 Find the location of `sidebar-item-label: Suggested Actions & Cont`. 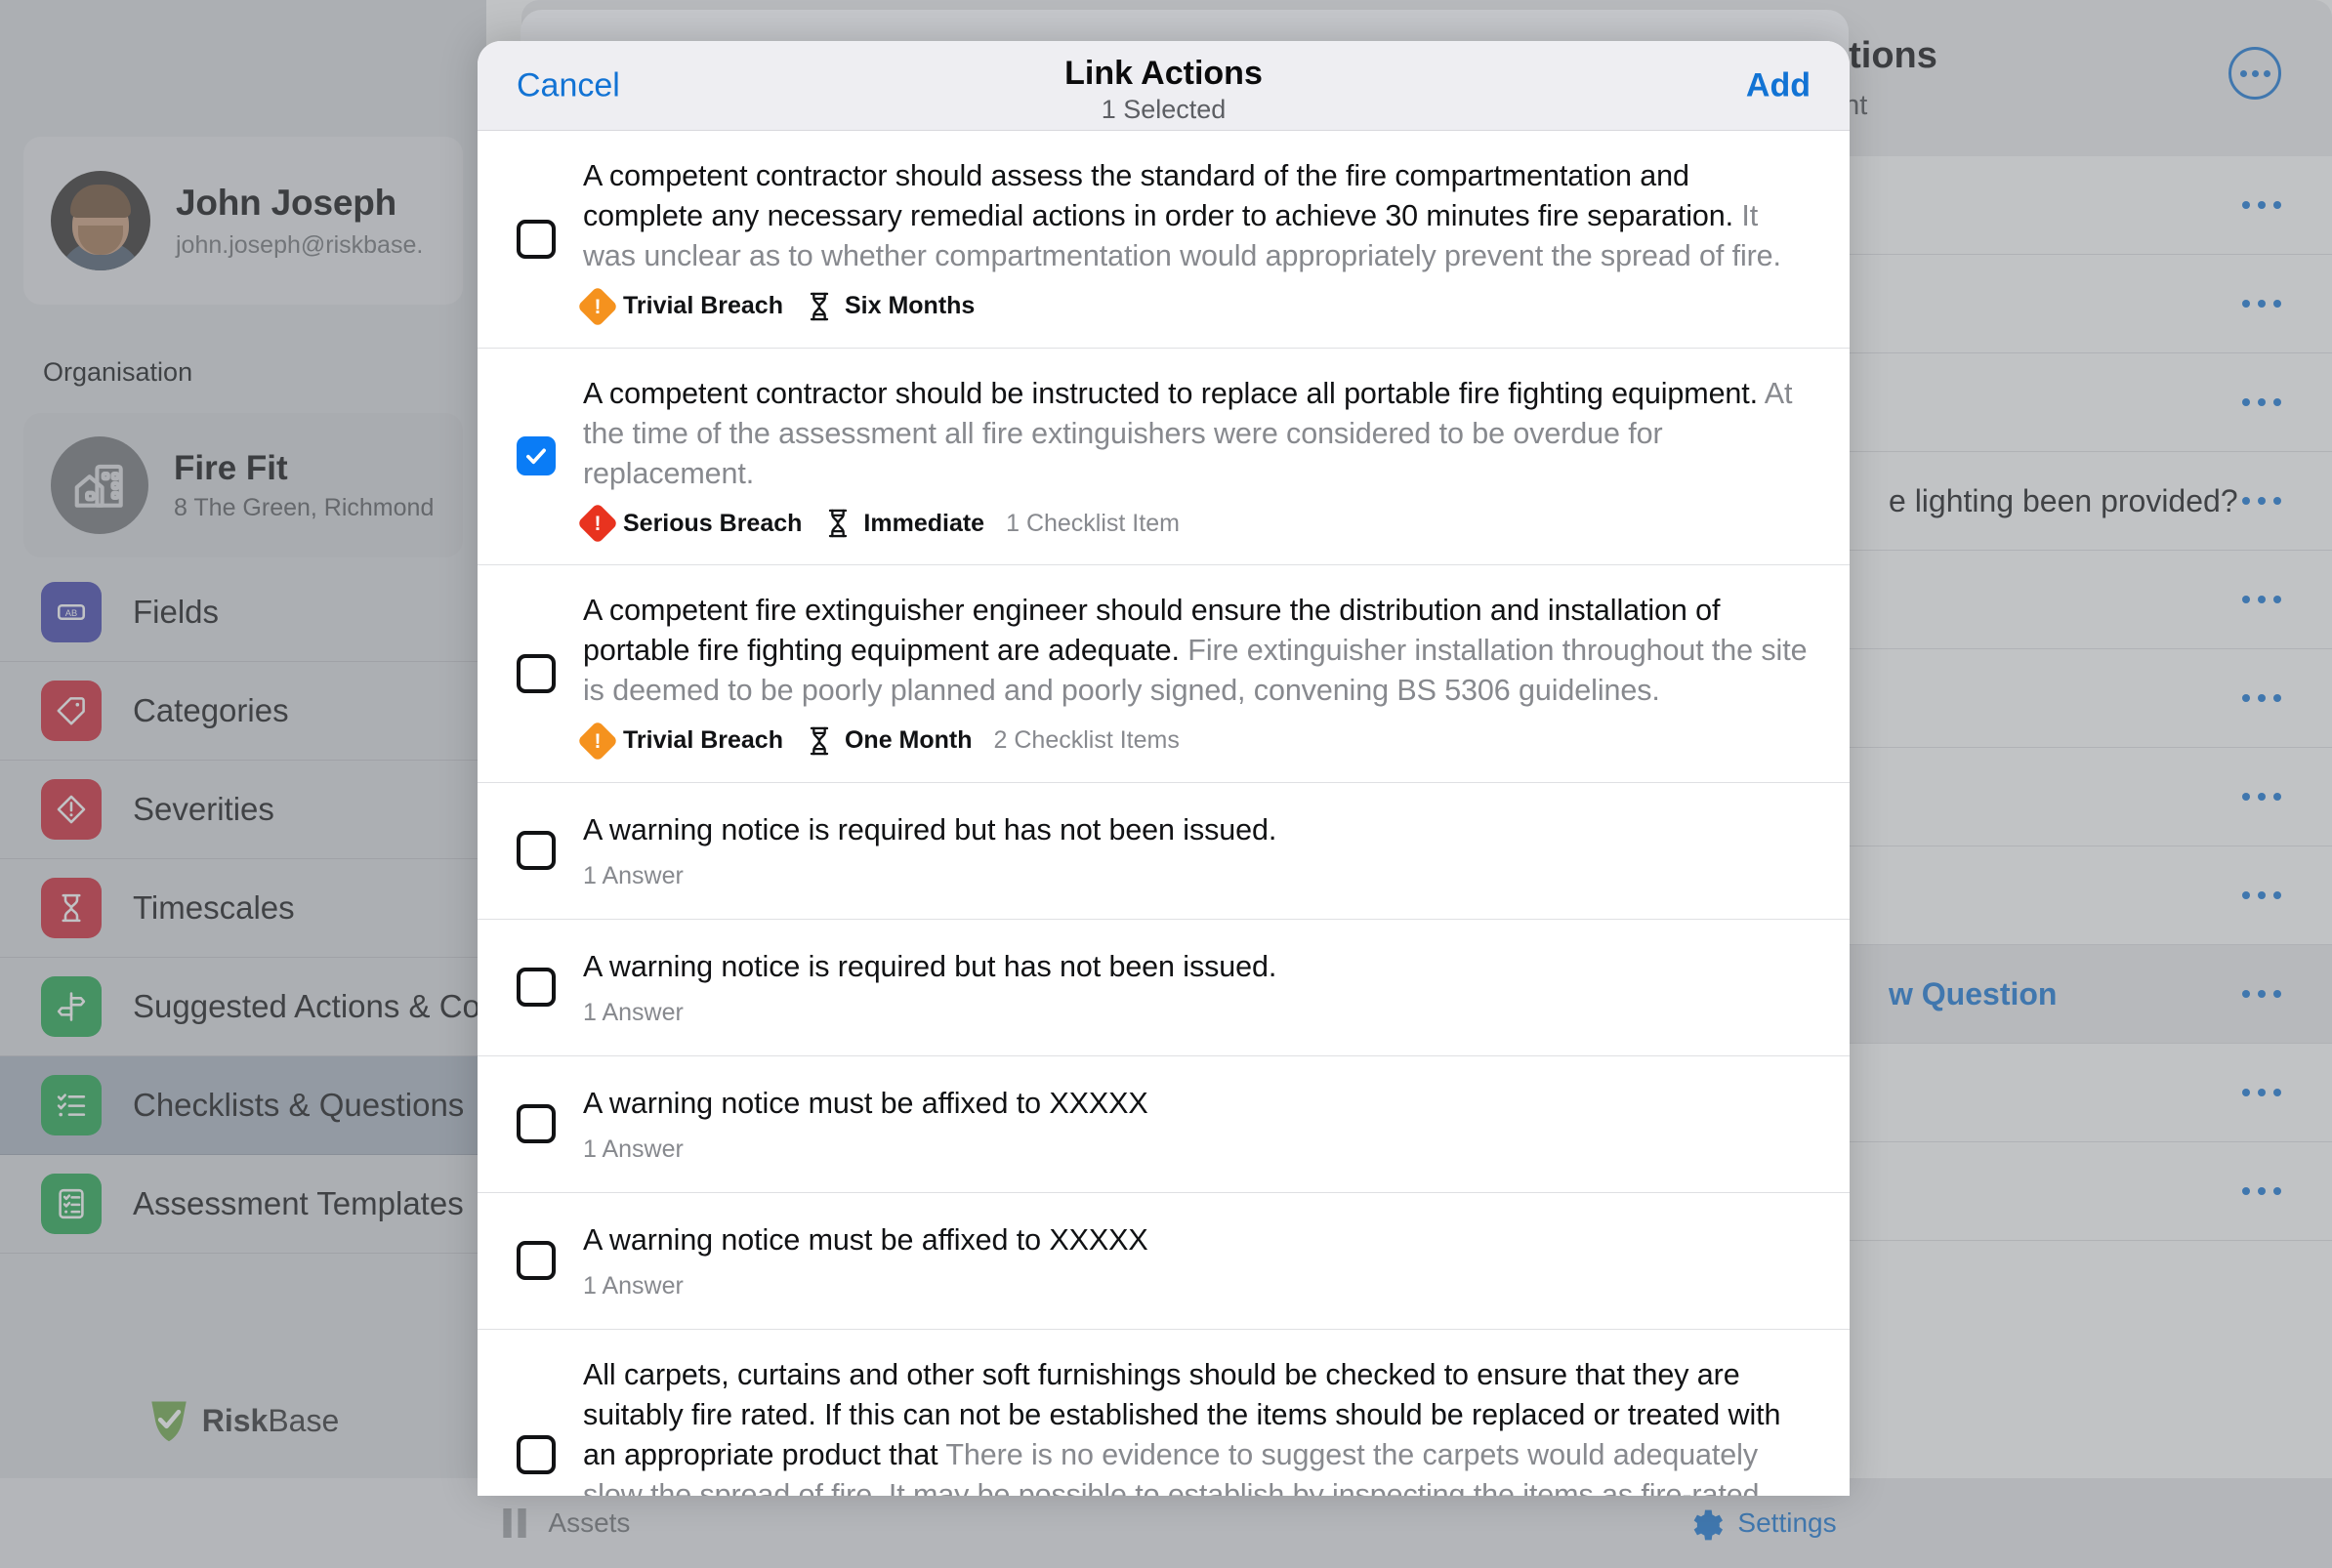

sidebar-item-label: Suggested Actions & Cont is located at coordinates (320, 1006).